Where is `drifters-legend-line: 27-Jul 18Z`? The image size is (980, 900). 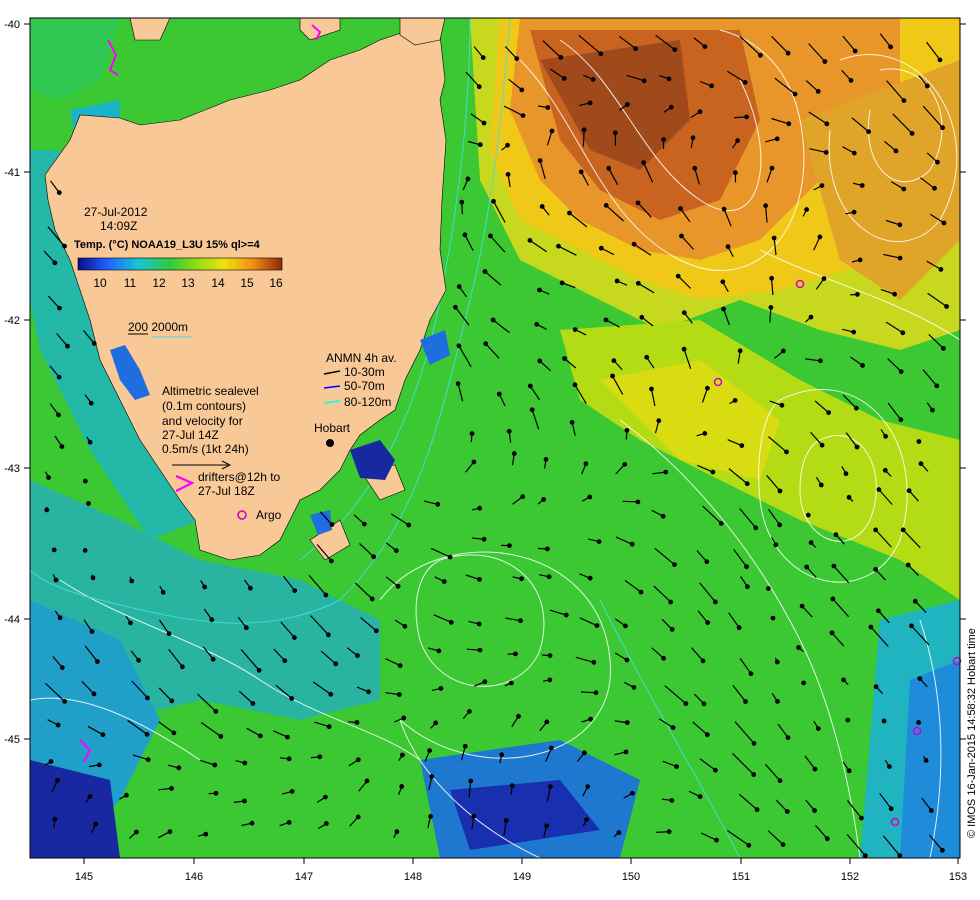 drifters-legend-line: 27-Jul 18Z is located at coordinates (226, 491).